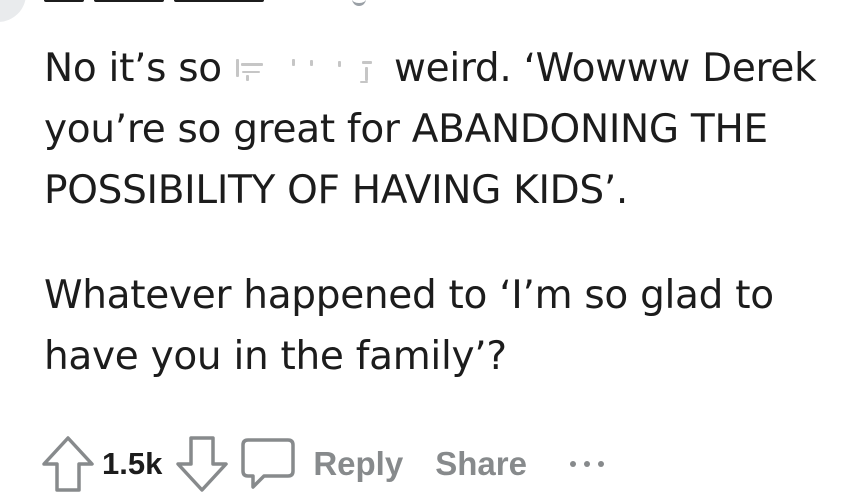  I want to click on share-button: Share, so click(481, 464).